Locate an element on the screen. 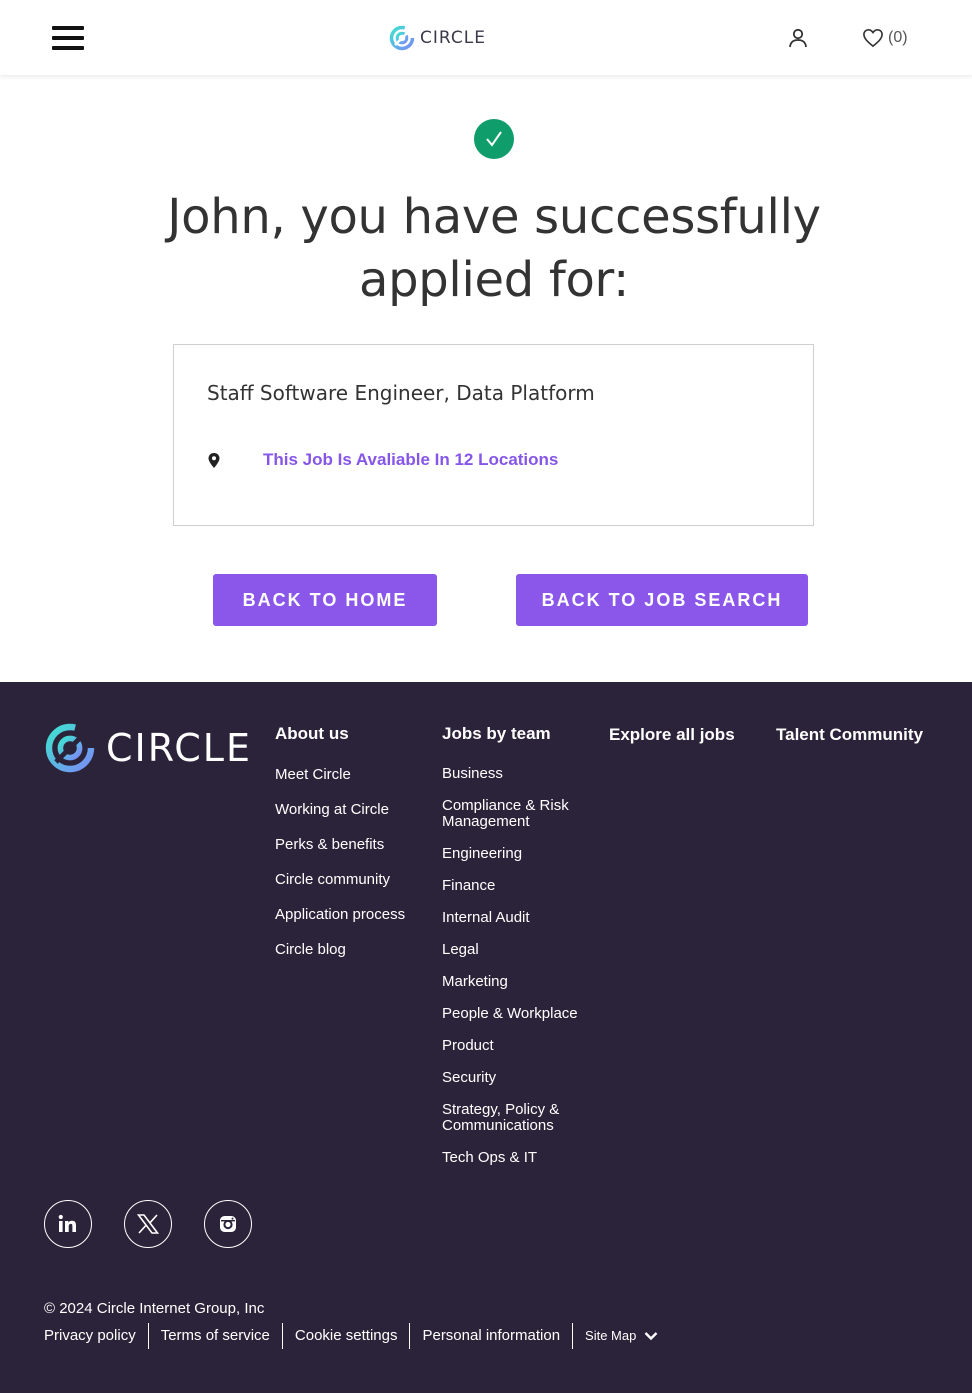 The width and height of the screenshot is (972, 1393). about-us-heading: About us is located at coordinates (312, 734).